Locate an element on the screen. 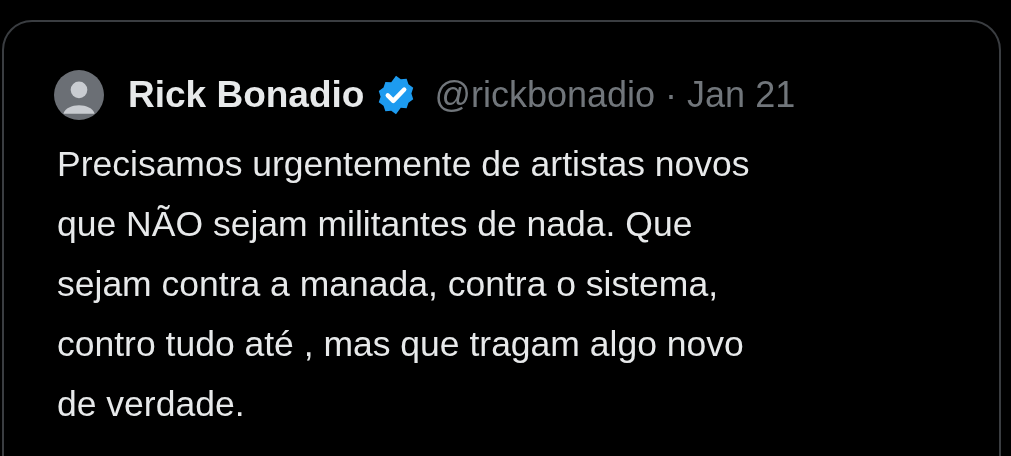  post-date: Jan 21 is located at coordinates (741, 95).